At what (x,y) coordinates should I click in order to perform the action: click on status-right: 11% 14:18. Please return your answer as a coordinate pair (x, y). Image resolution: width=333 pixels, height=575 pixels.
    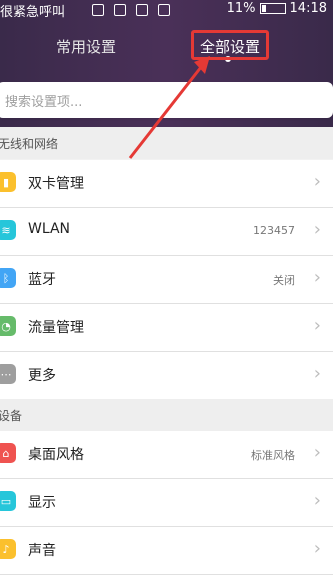
    Looking at the image, I should click on (277, 8).